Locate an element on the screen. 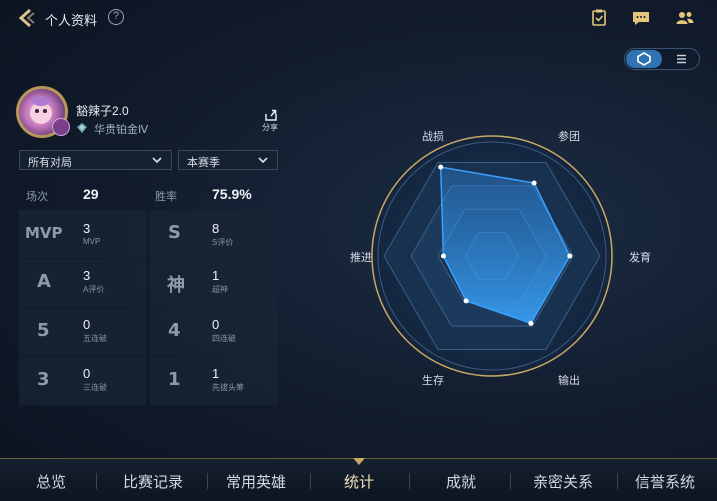 The height and width of the screenshot is (501, 717). chat-icon is located at coordinates (642, 19).